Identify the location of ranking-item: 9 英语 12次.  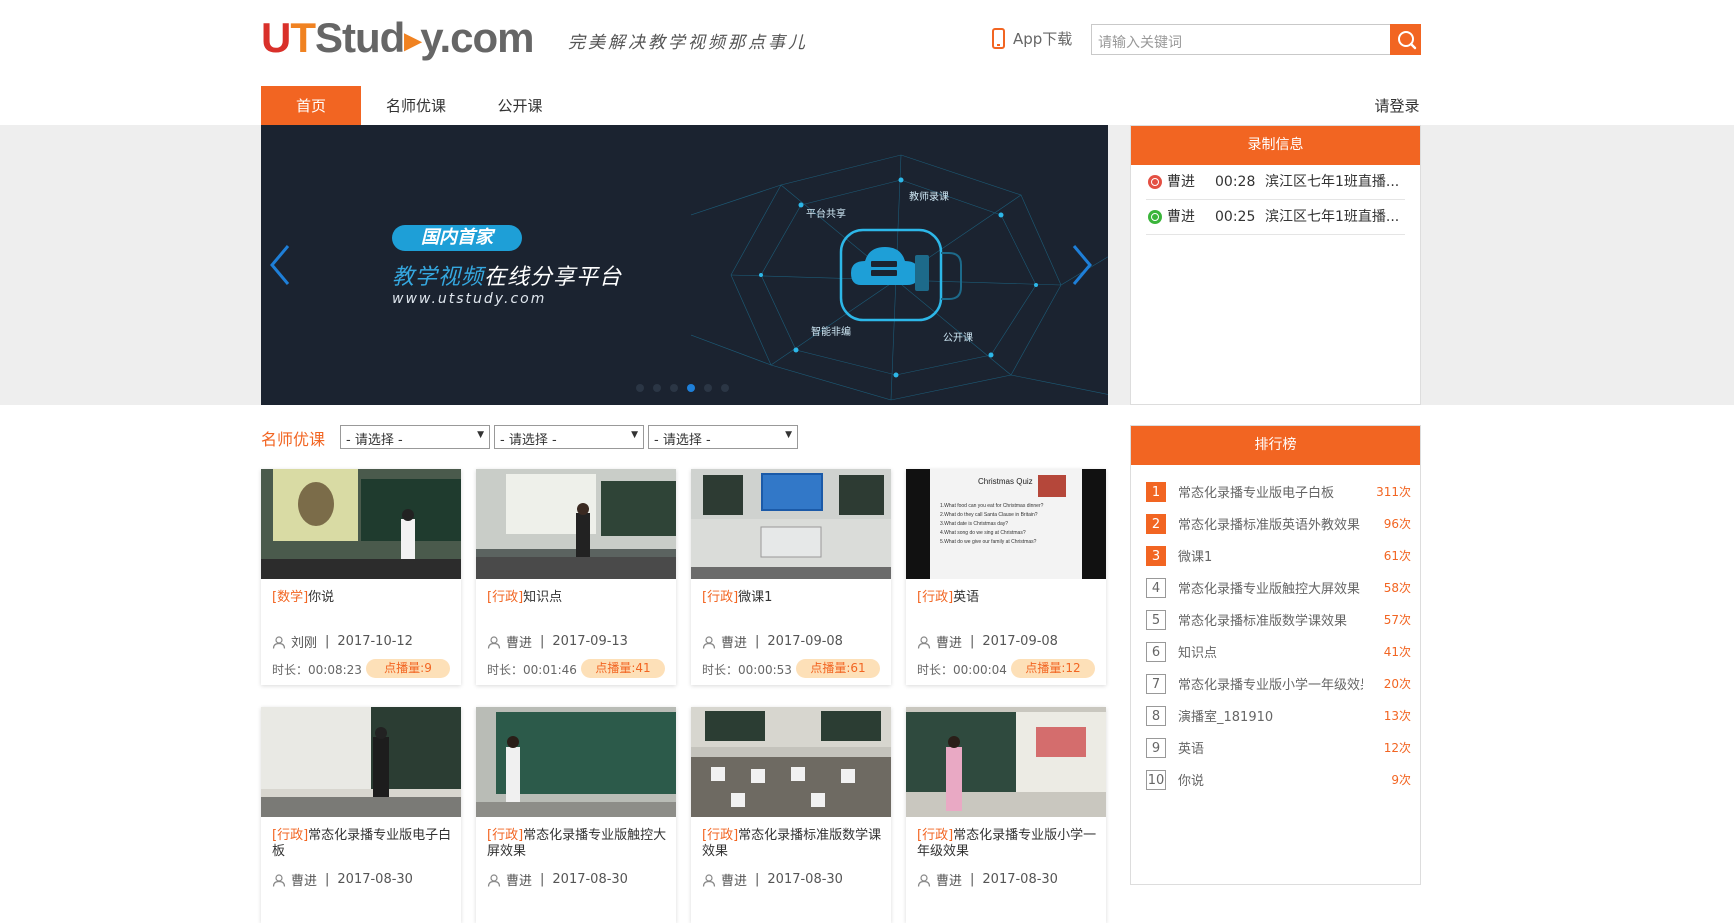
(1278, 748).